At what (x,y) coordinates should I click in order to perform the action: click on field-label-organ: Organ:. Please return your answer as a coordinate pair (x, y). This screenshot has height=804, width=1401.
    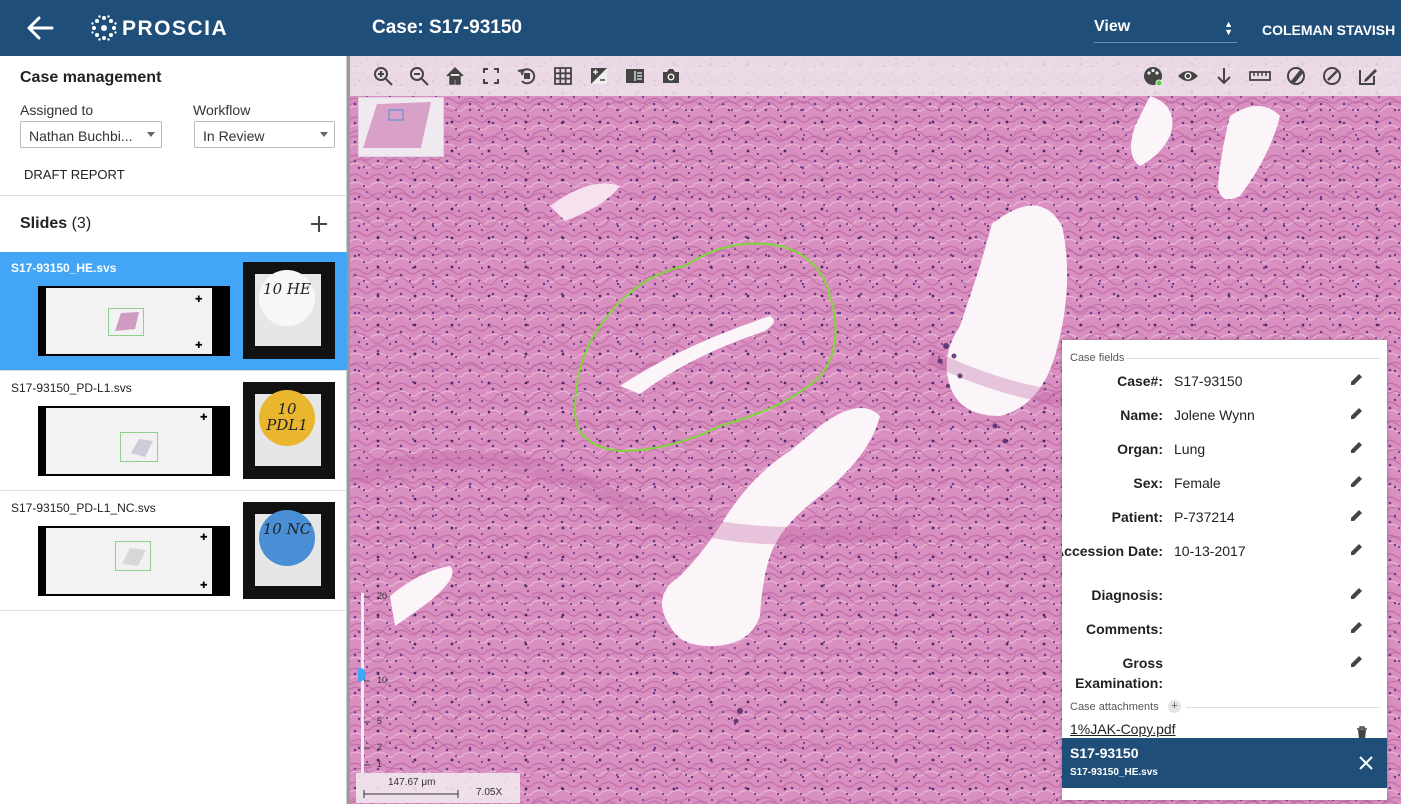
    Looking at the image, I should click on (1140, 449).